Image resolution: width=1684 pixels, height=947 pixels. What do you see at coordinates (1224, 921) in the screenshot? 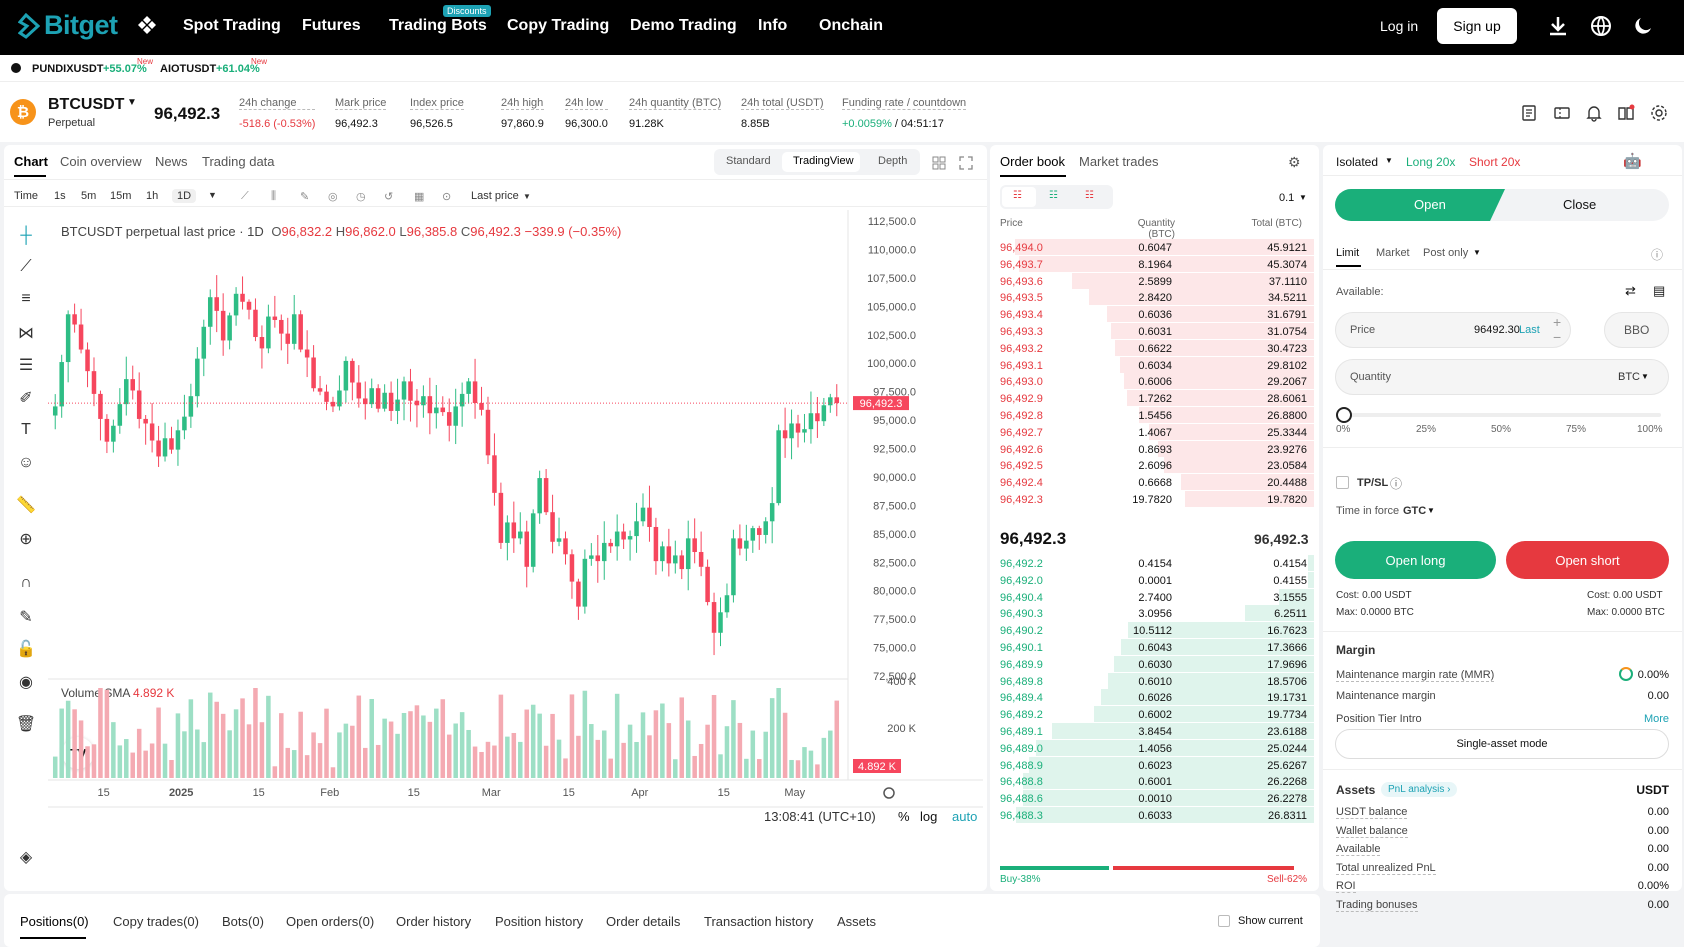
I see `show-current-checkbox` at bounding box center [1224, 921].